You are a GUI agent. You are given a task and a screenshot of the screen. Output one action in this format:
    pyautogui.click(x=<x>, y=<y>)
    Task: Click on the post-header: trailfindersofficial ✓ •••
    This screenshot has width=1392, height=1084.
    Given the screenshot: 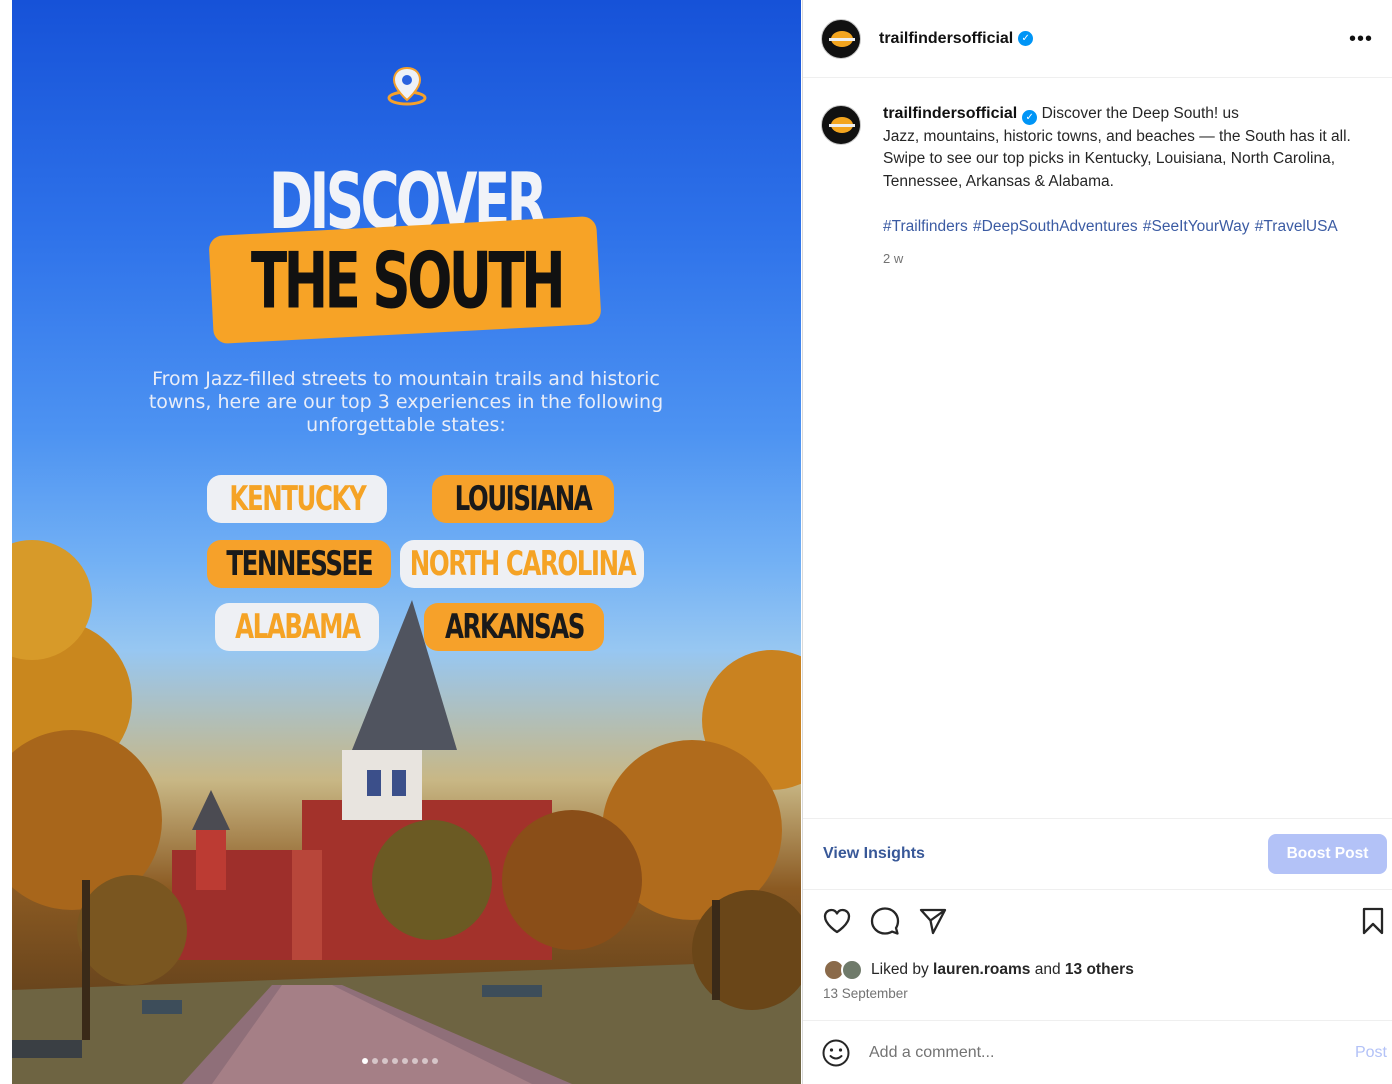 What is the action you would take?
    pyautogui.click(x=1097, y=39)
    